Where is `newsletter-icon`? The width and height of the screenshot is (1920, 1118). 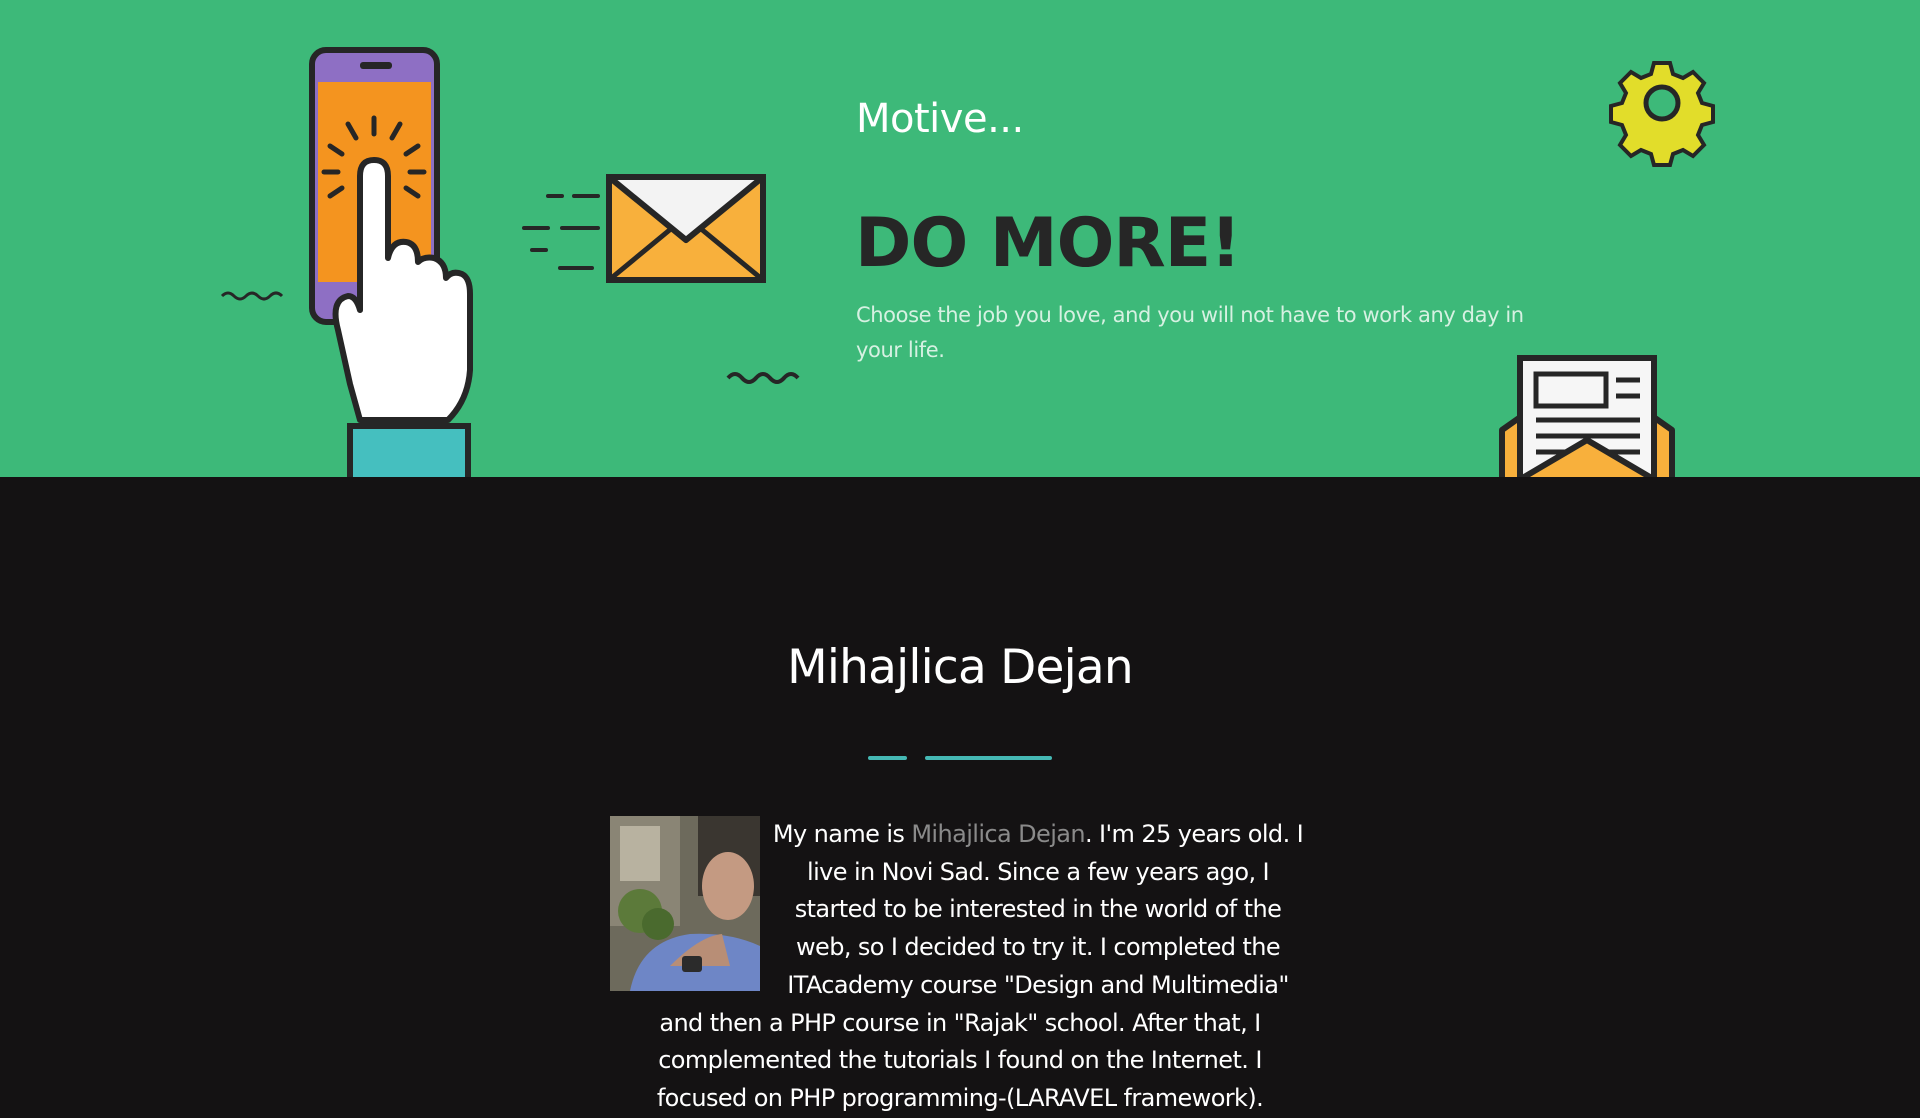 newsletter-icon is located at coordinates (1587, 416).